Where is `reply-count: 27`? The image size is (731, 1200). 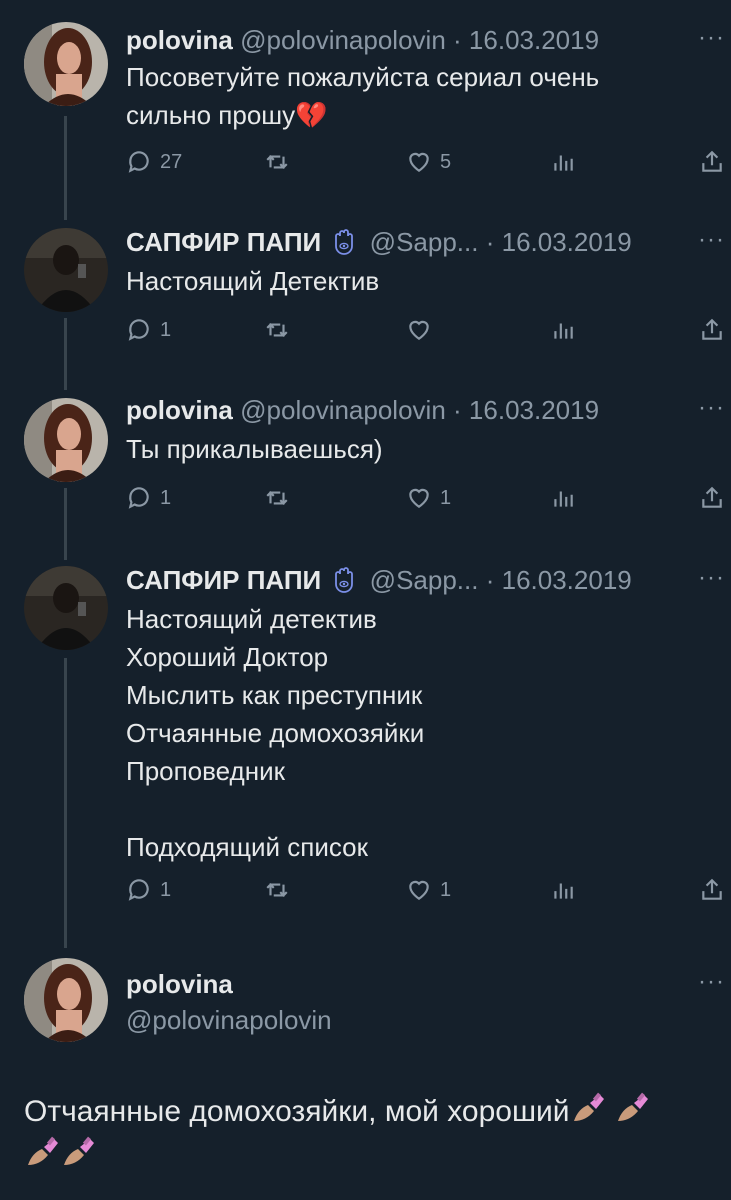 reply-count: 27 is located at coordinates (171, 161).